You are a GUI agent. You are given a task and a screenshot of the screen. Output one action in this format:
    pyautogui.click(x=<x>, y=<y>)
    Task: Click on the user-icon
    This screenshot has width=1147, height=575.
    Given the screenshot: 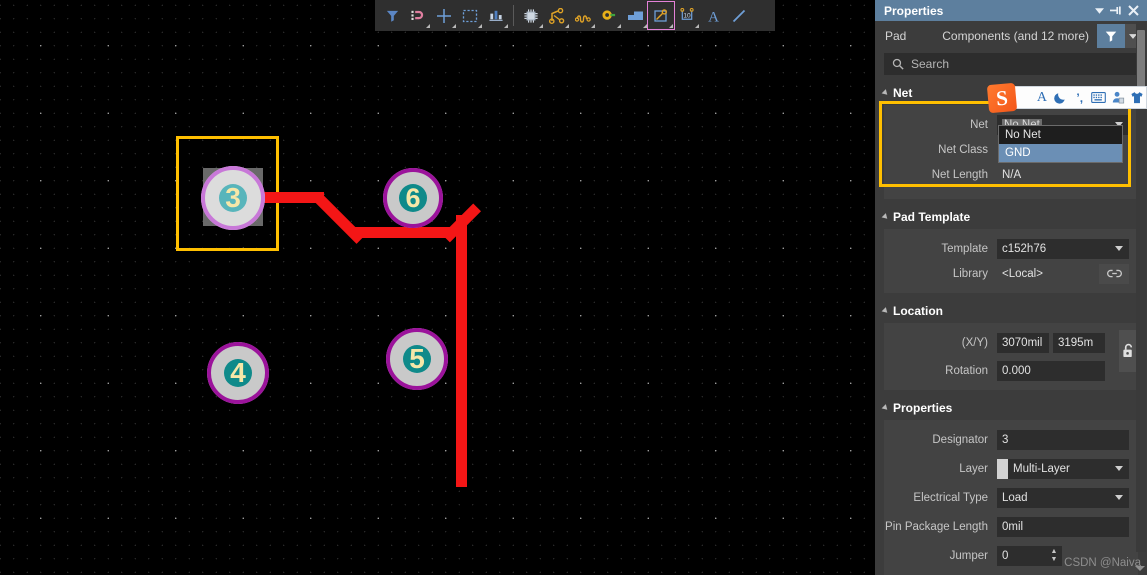 What is the action you would take?
    pyautogui.click(x=1117, y=97)
    